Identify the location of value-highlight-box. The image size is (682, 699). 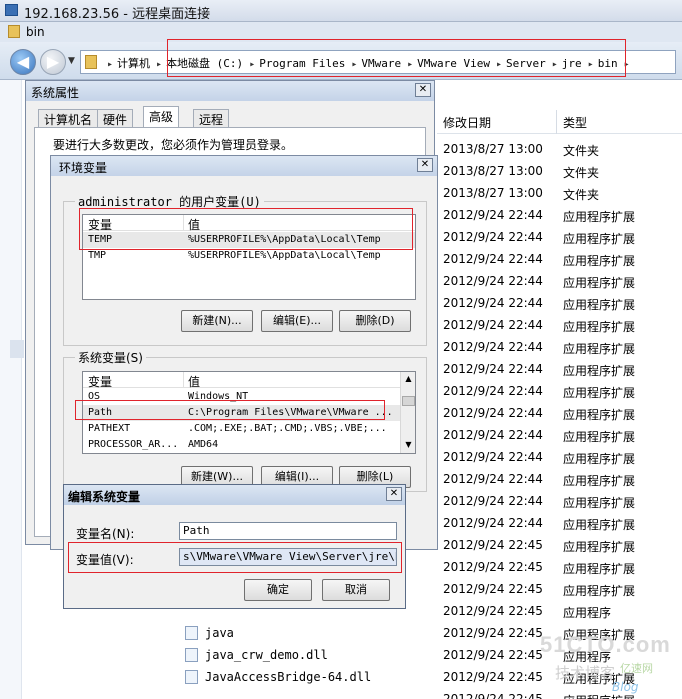
(235, 557).